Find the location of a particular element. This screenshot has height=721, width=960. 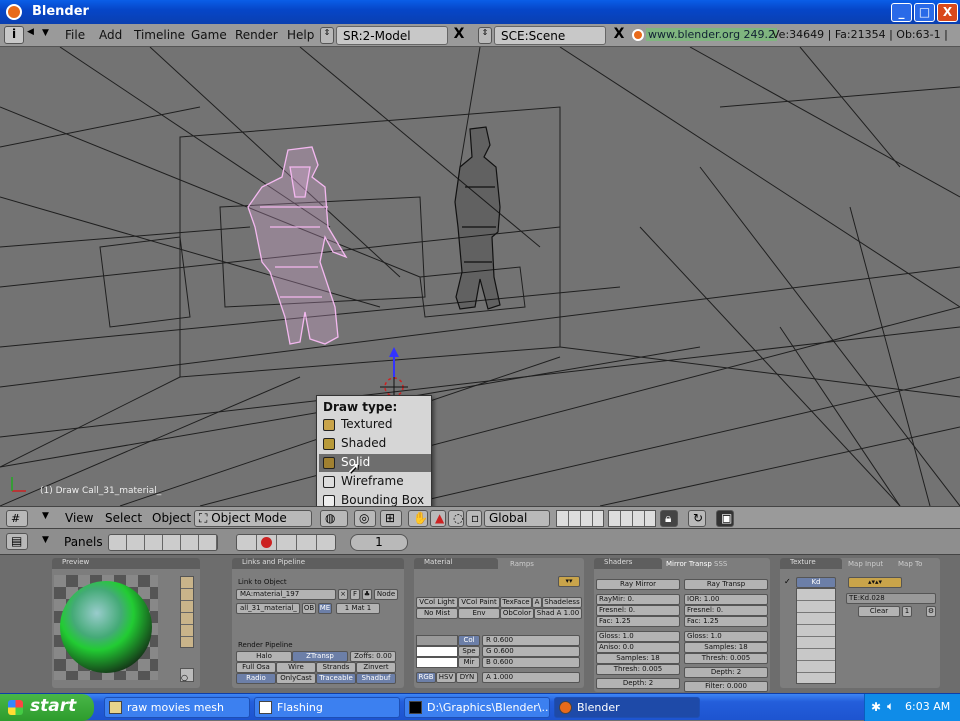

alpha-slider: A 1.000 is located at coordinates (531, 677).